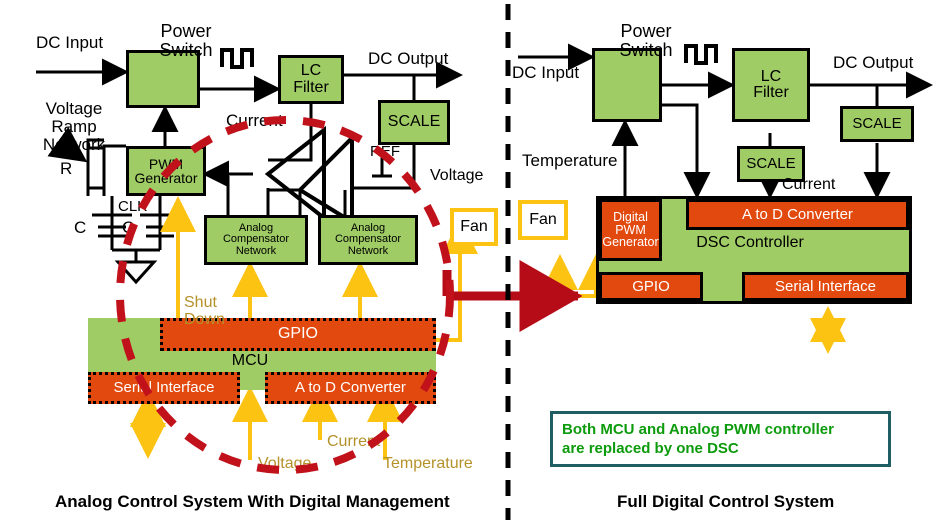 The height and width of the screenshot is (525, 942). I want to click on analog-compensator-2-label: Analog Compensator Network, so click(368, 239).